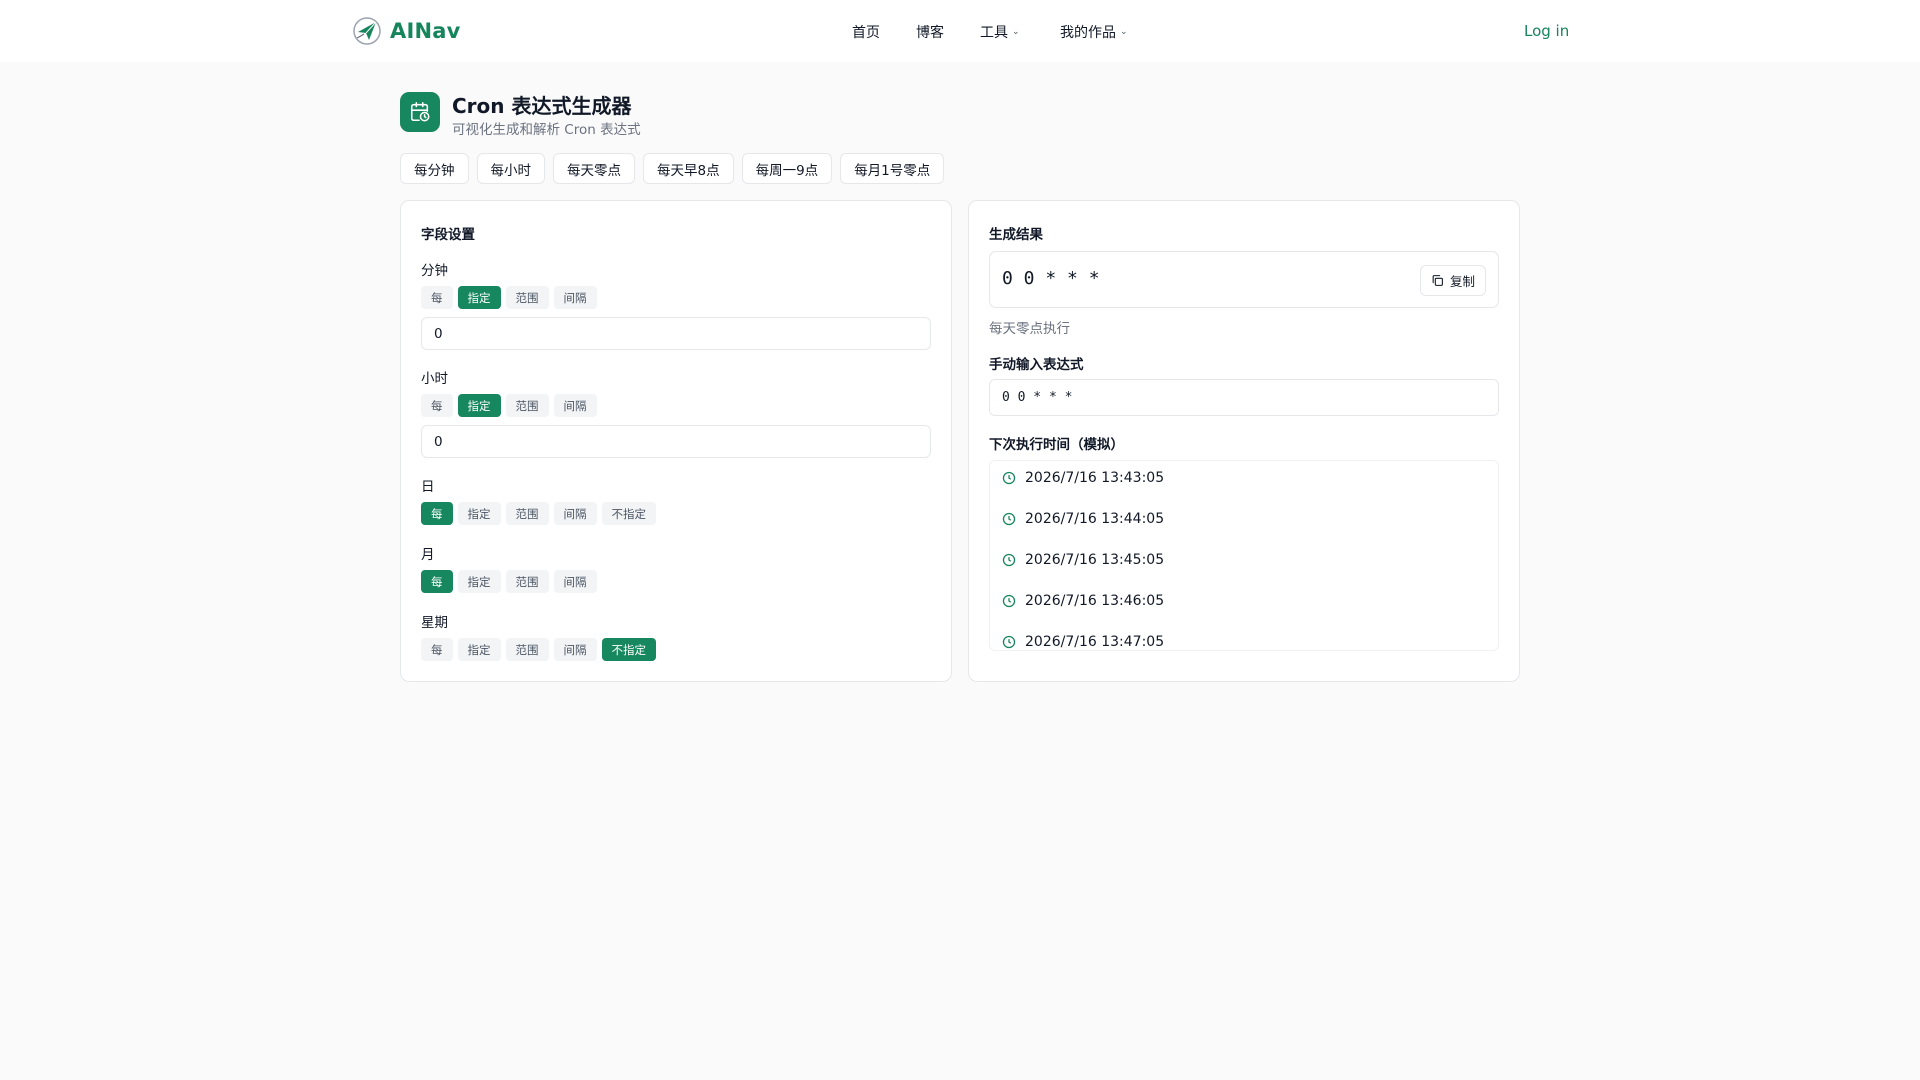 Image resolution: width=1920 pixels, height=1080 pixels. I want to click on month-mode-selector: 每 指定 范围 间隔, so click(509, 581).